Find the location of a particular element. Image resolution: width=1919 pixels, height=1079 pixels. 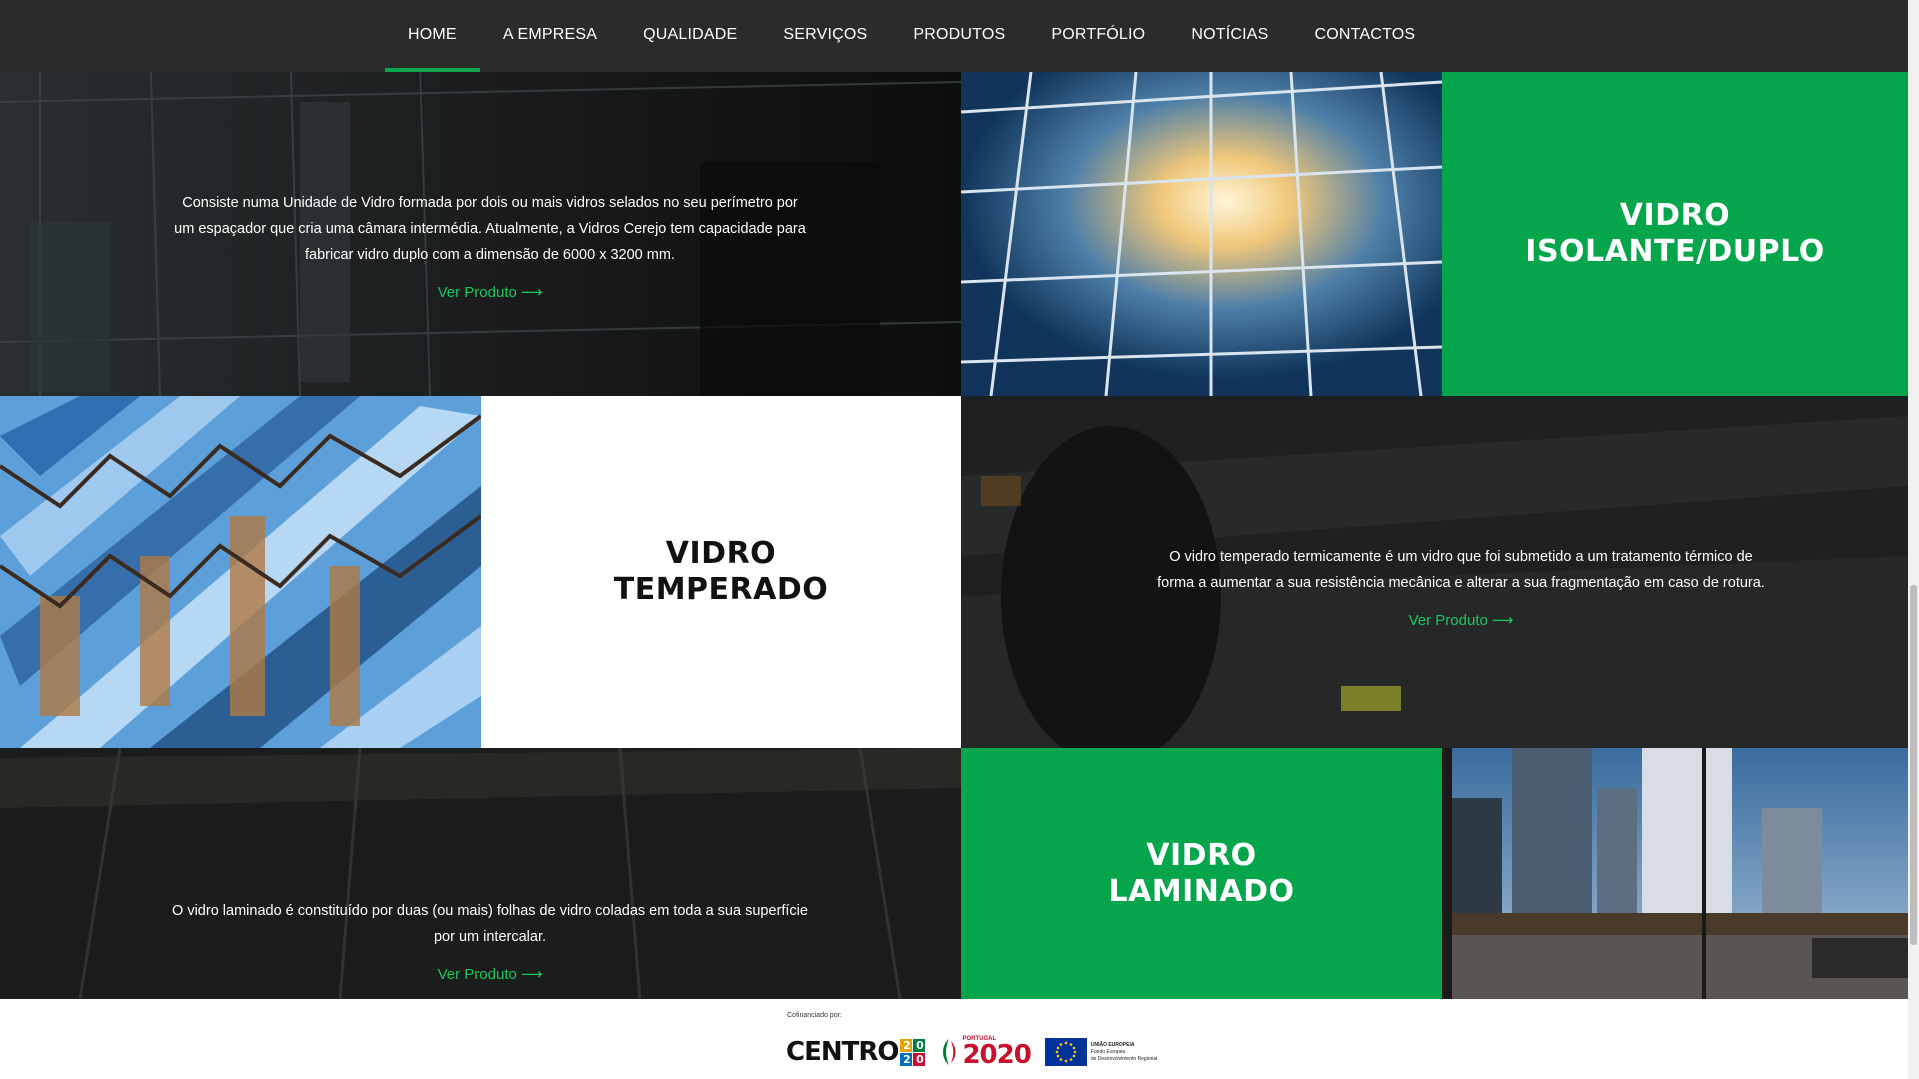

page-scrollbar is located at coordinates (1913, 539).